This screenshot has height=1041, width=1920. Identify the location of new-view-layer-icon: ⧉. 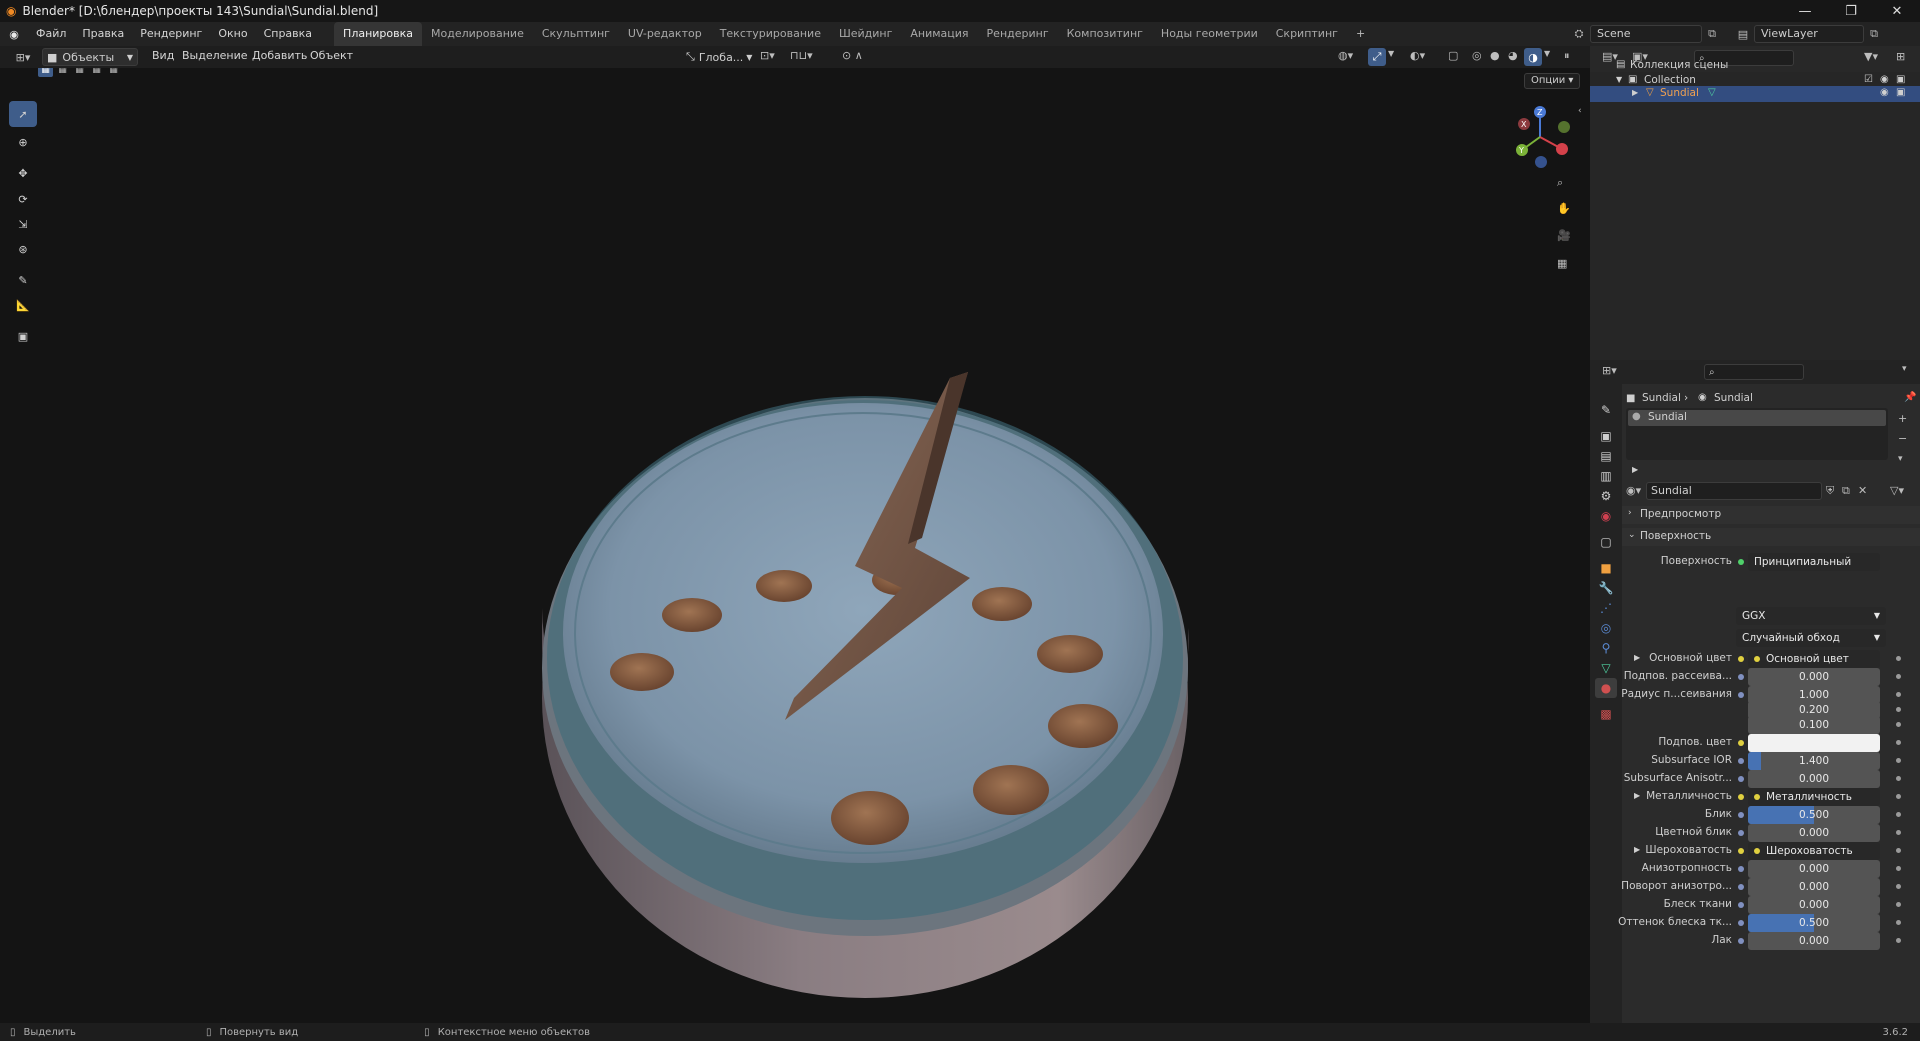
(1874, 34).